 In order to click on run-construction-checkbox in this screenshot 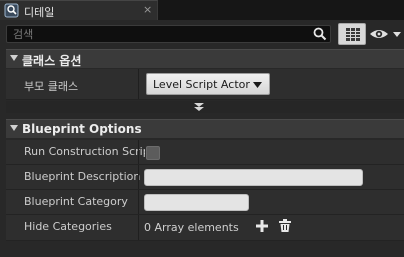, I will do `click(153, 153)`.